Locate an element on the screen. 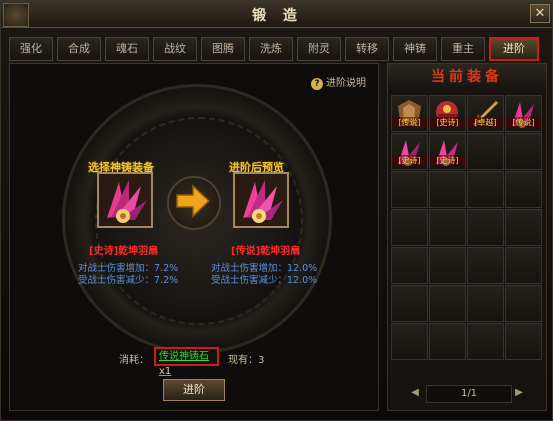 The height and width of the screenshot is (421, 553). owned-count: 现有：3 is located at coordinates (246, 360).